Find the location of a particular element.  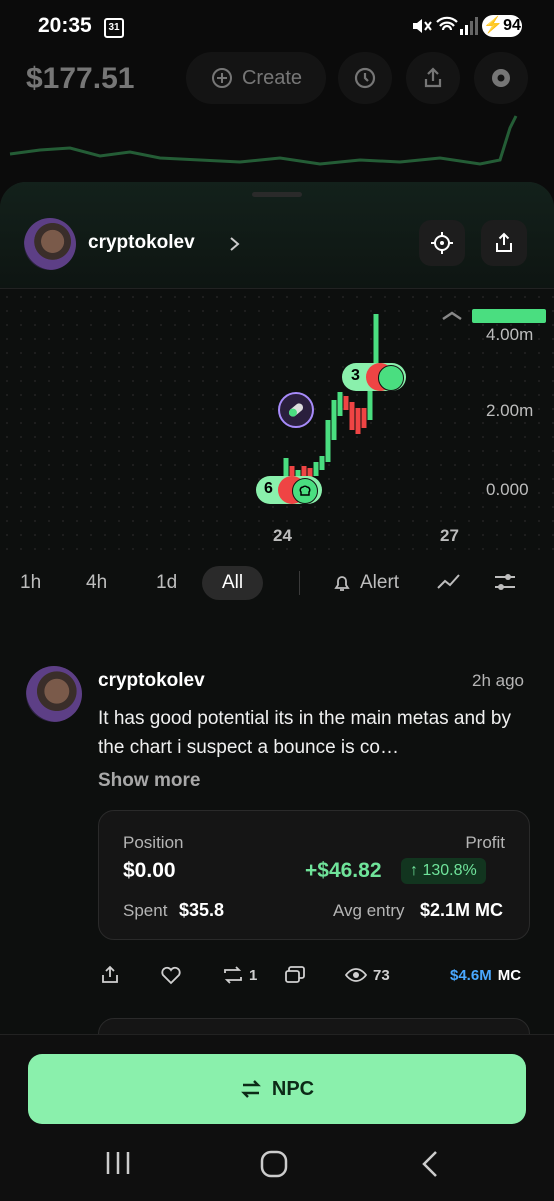

candles is located at coordinates (331, 400).